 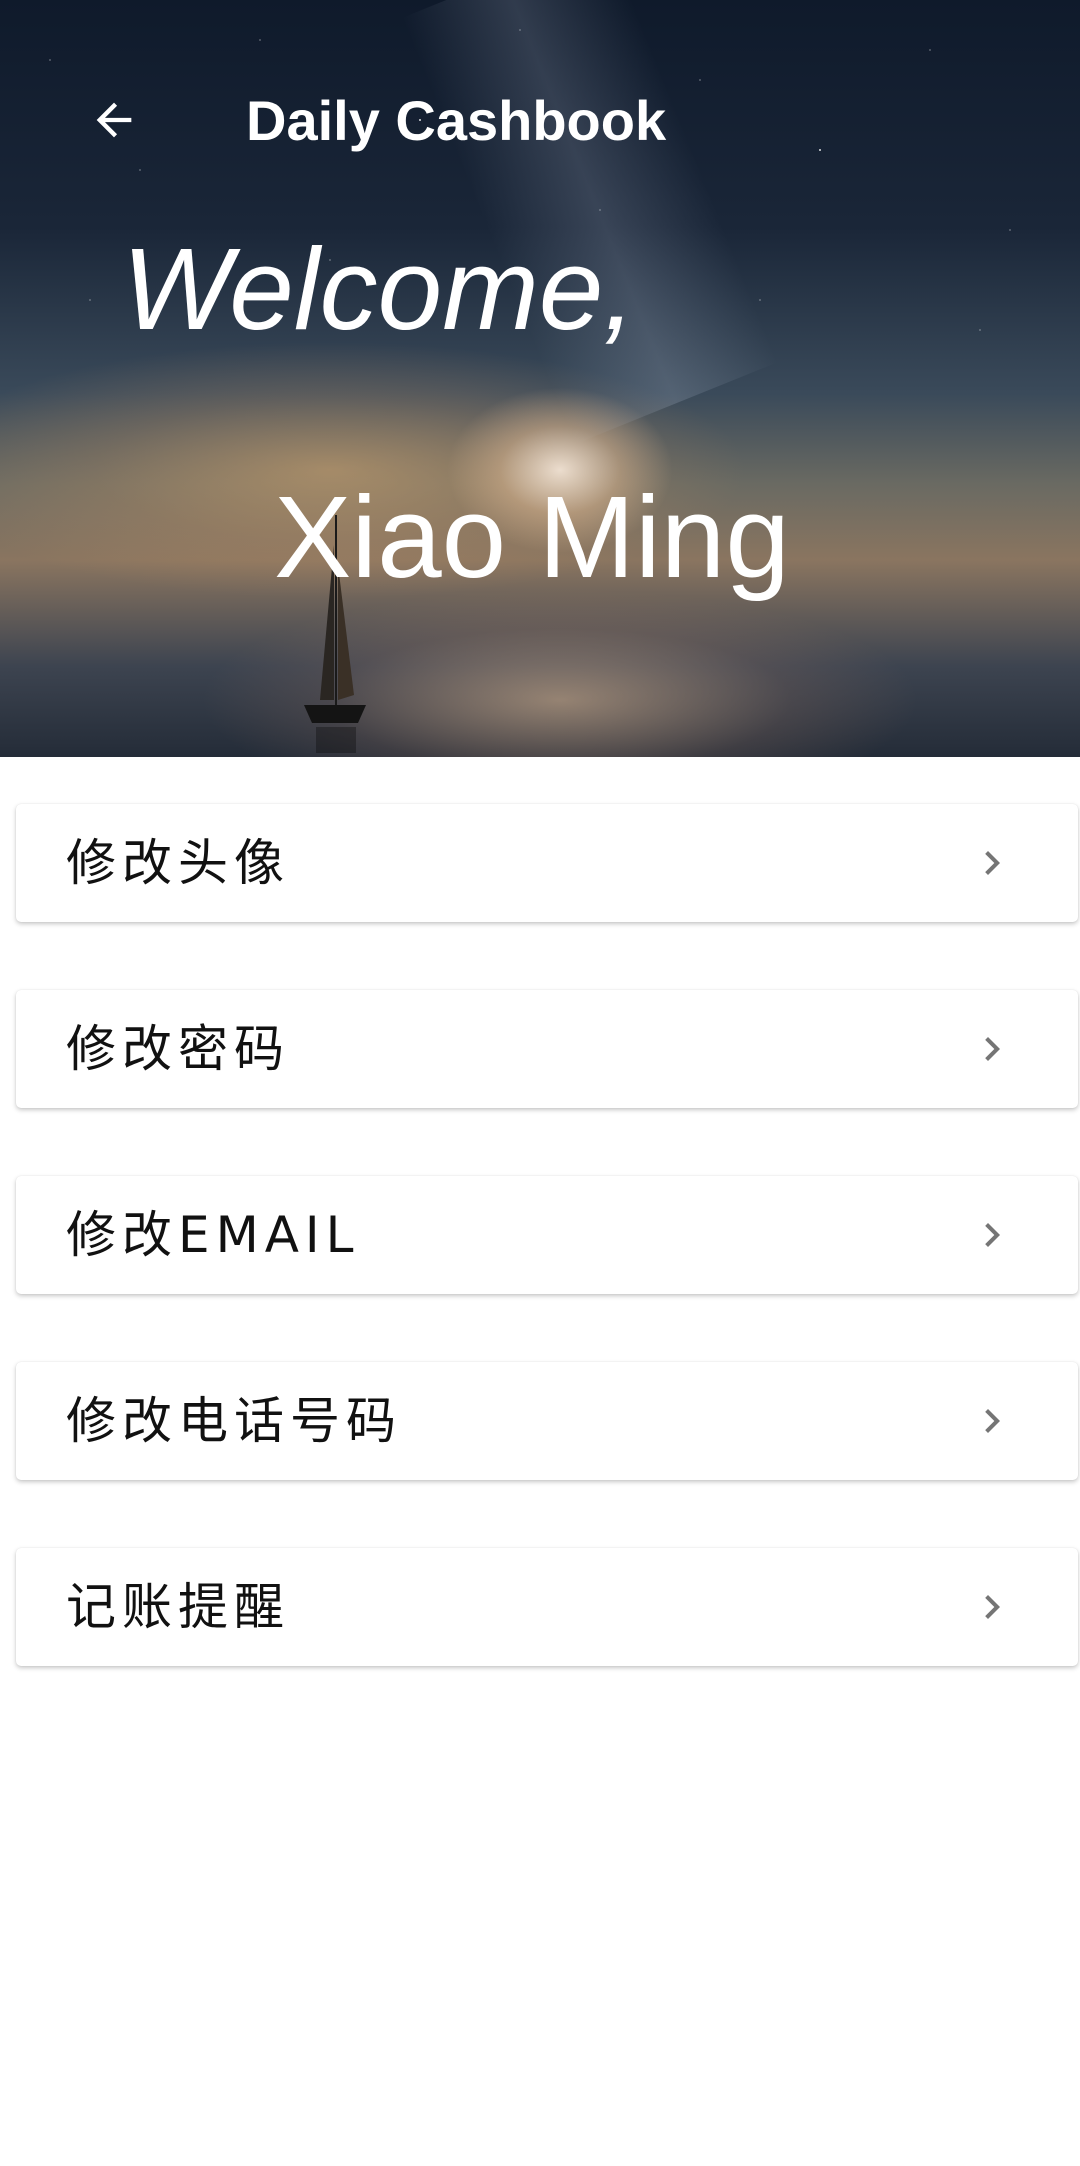 I want to click on menu-item-label: 修改电话号码, so click(x=234, y=1421).